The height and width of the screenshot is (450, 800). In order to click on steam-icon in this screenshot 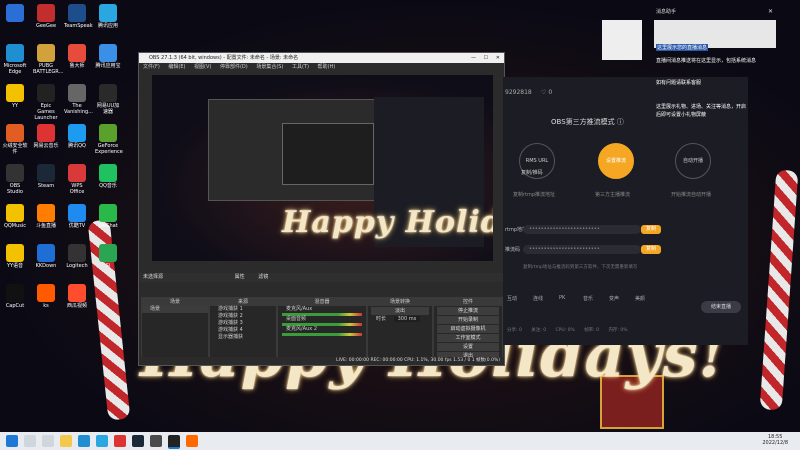, I will do `click(138, 441)`.